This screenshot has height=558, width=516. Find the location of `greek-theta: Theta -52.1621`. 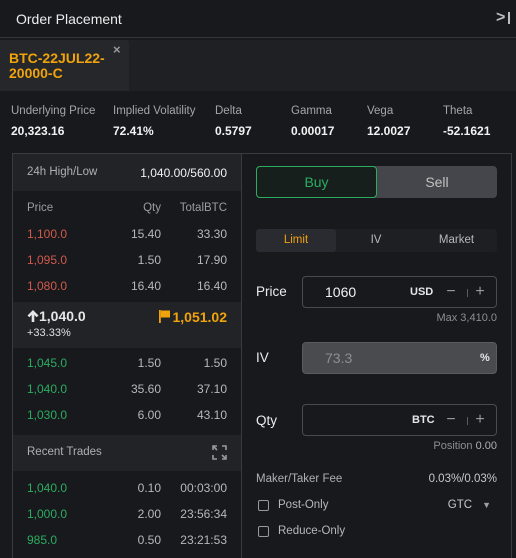

greek-theta: Theta -52.1621 is located at coordinates (466, 121).